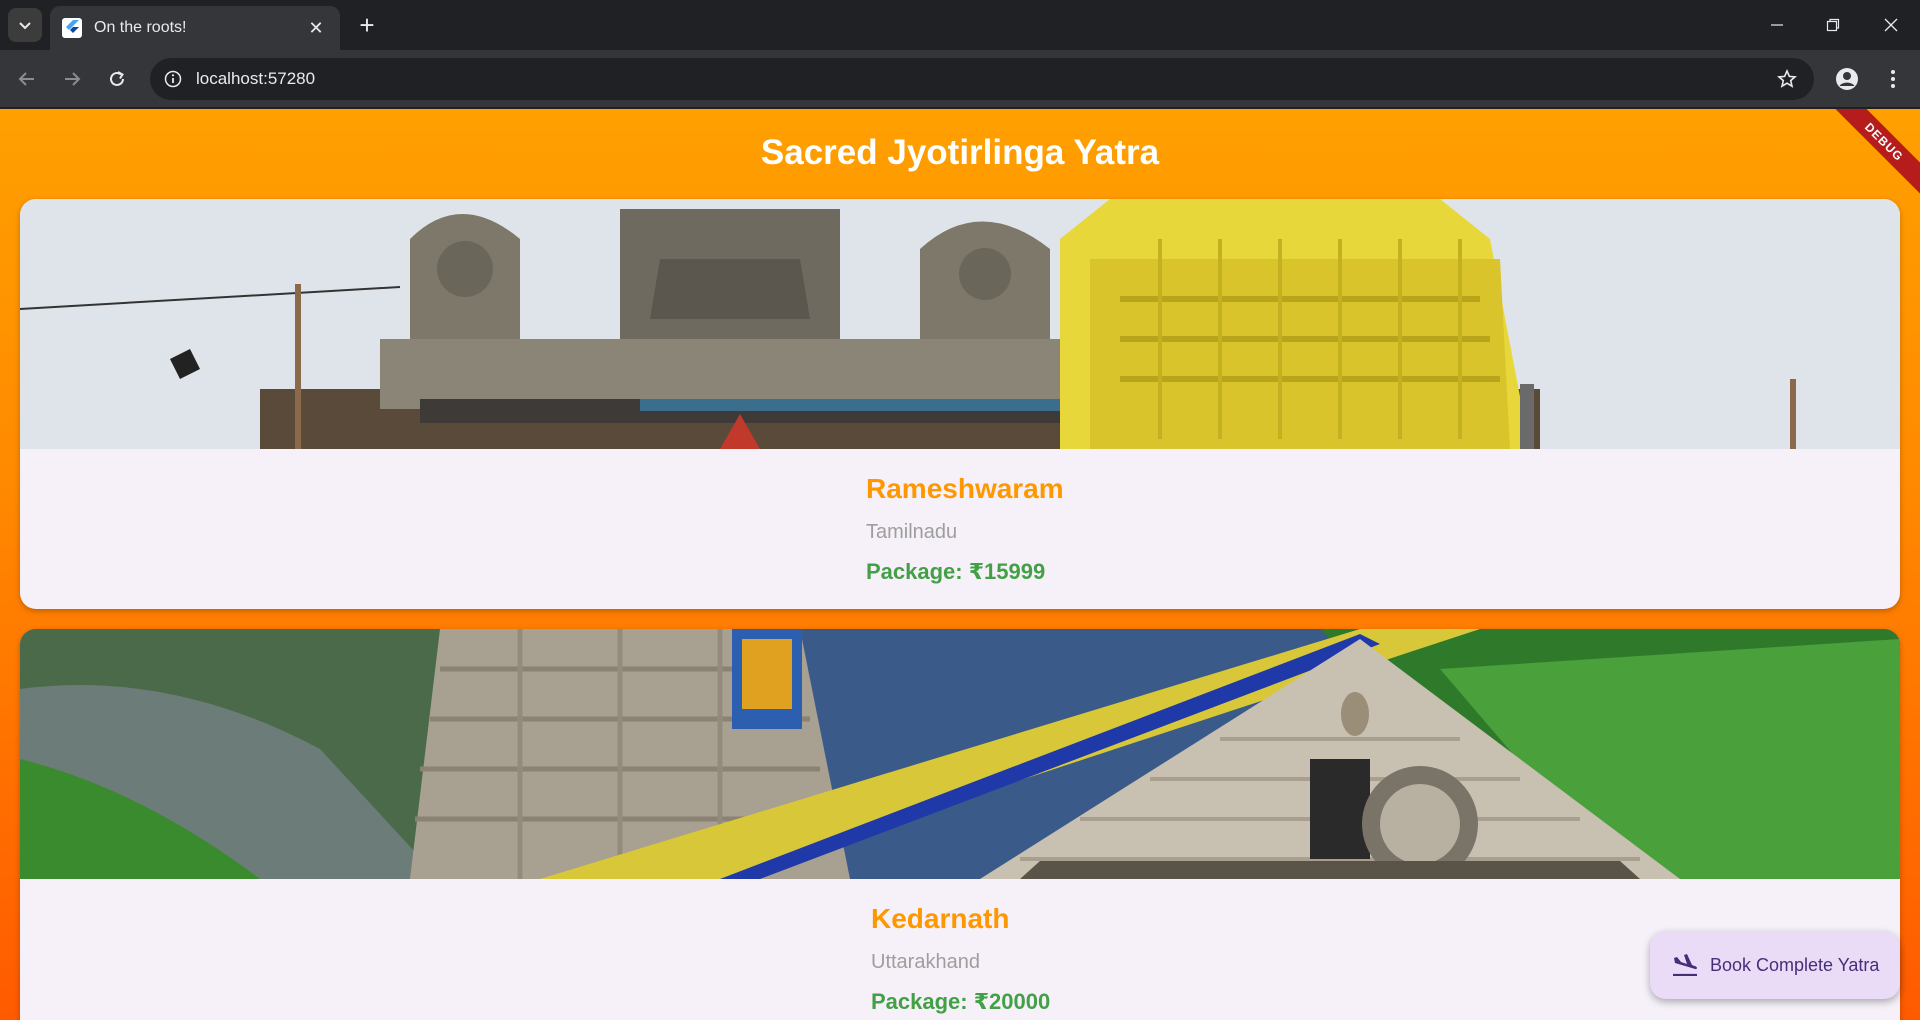  Describe the element at coordinates (960, 25) in the screenshot. I see `tab-strip: On the roots! ✕ +` at that location.